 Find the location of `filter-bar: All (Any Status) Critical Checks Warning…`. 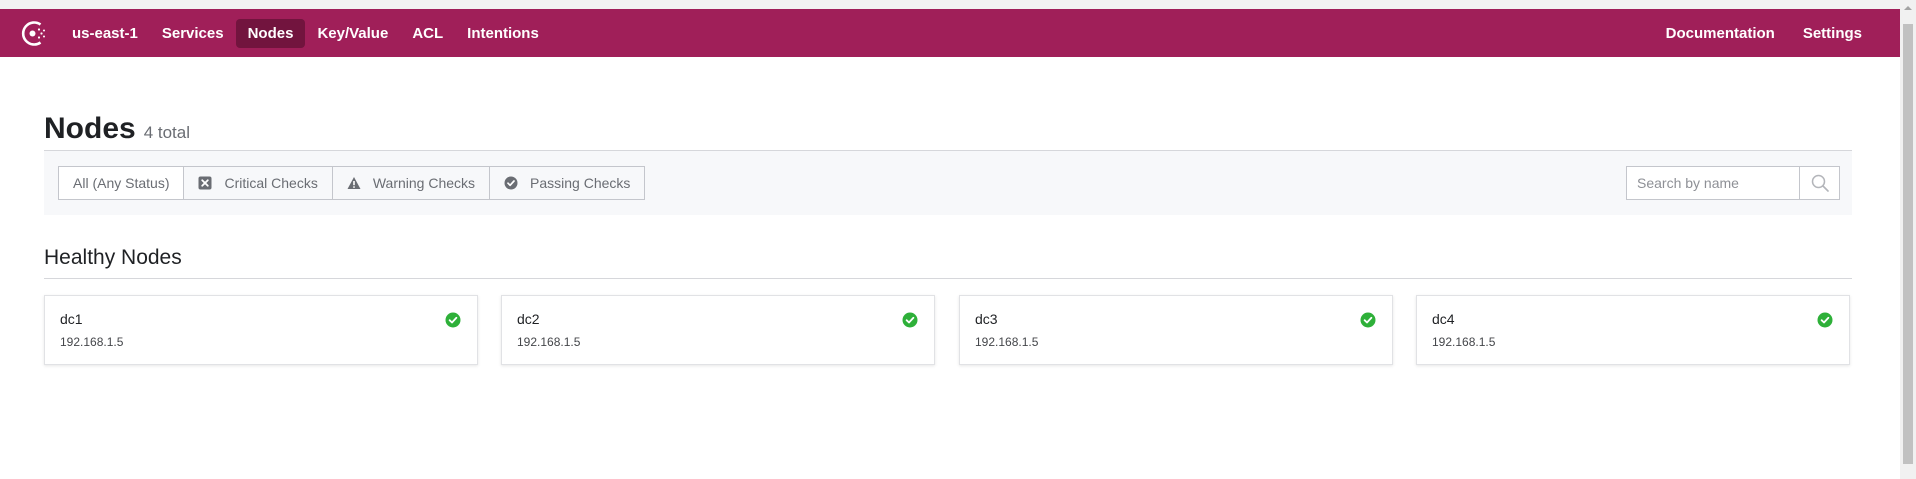

filter-bar: All (Any Status) Critical Checks Warning… is located at coordinates (948, 183).